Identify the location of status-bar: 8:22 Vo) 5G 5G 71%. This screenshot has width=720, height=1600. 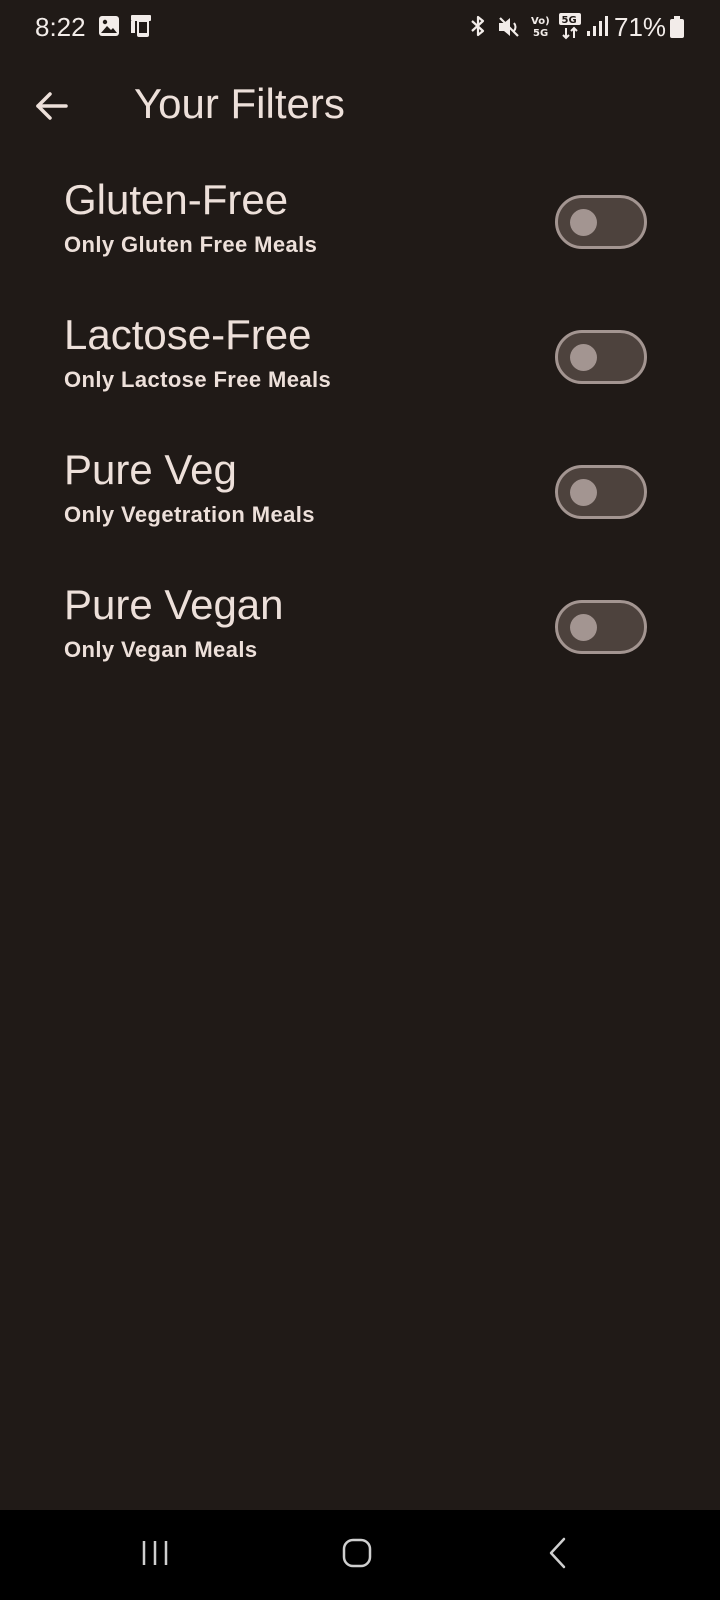
(360, 26).